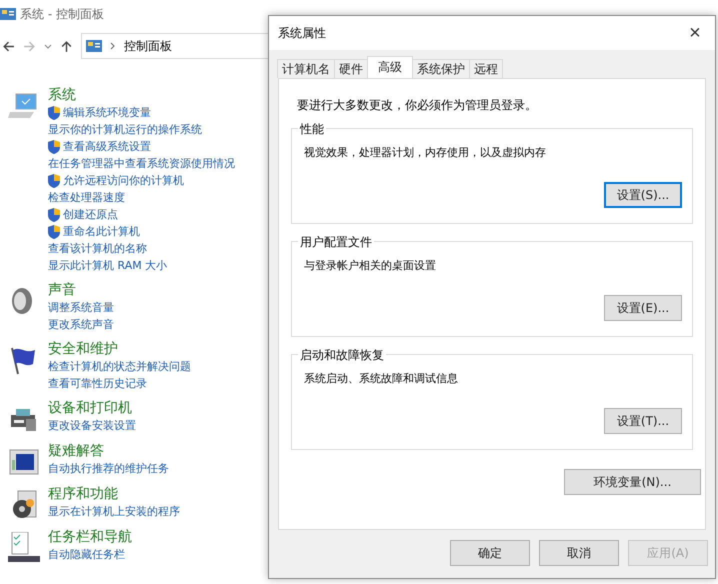  I want to click on group-title: 启动和故障恢复, so click(342, 355).